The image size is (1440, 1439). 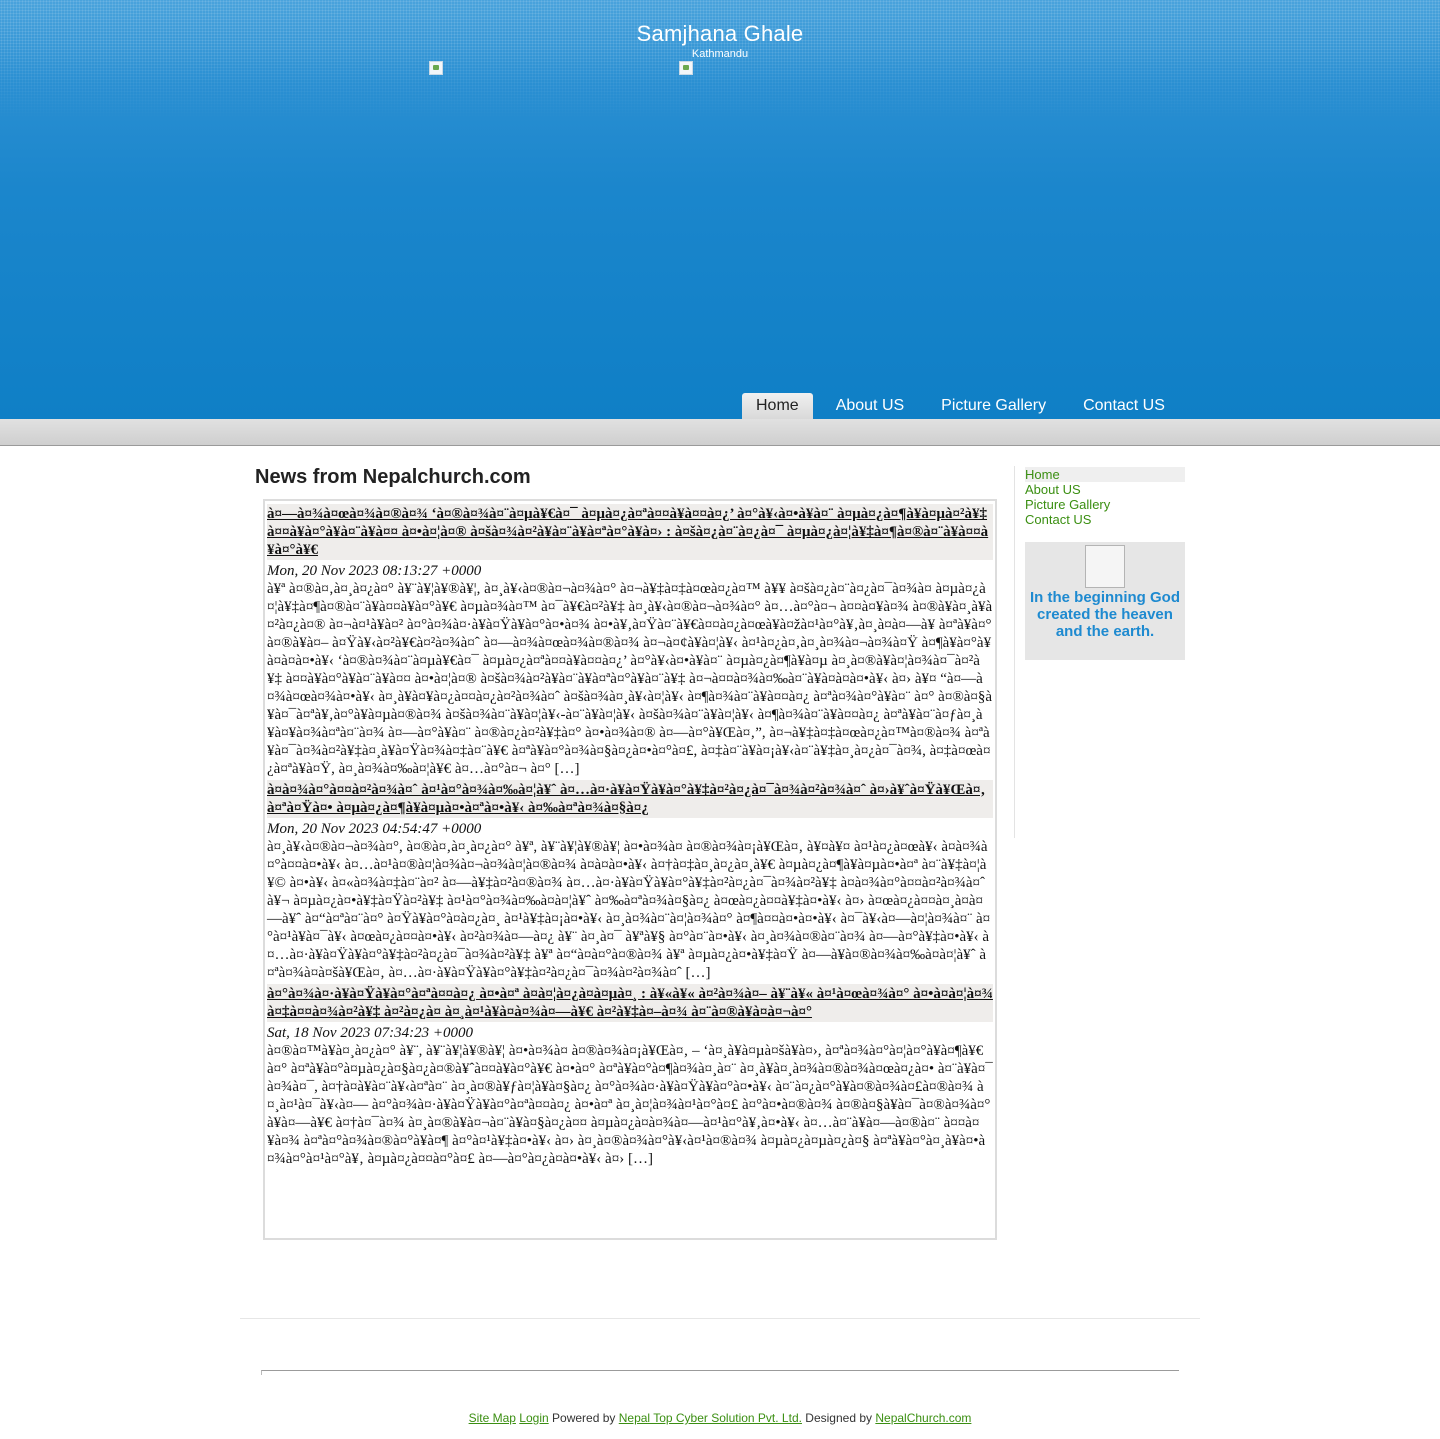 What do you see at coordinates (777, 406) in the screenshot?
I see `nav-home: Home` at bounding box center [777, 406].